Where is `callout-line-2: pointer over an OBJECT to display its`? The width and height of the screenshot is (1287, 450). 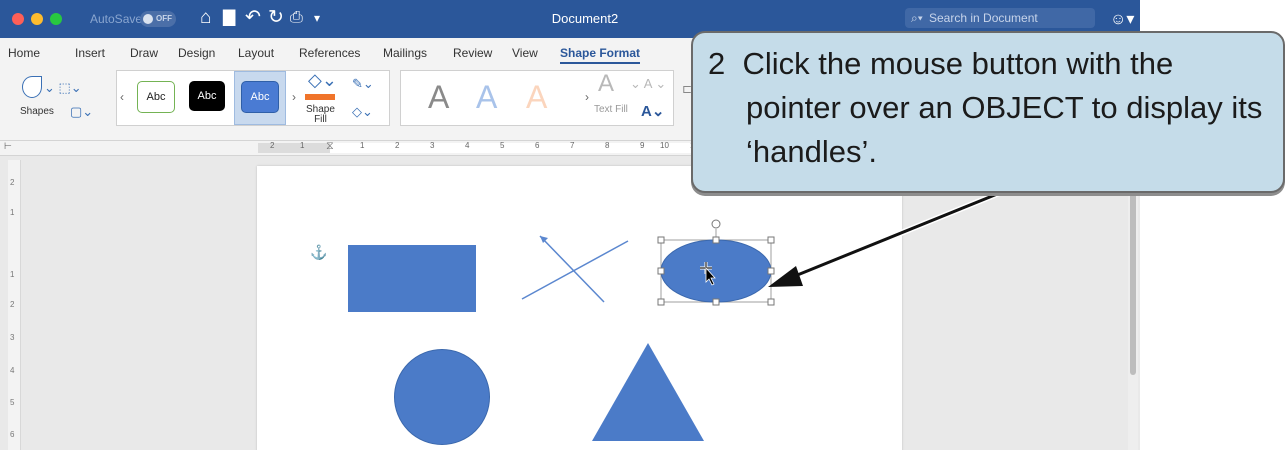 callout-line-2: pointer over an OBJECT to display its is located at coordinates (1004, 107).